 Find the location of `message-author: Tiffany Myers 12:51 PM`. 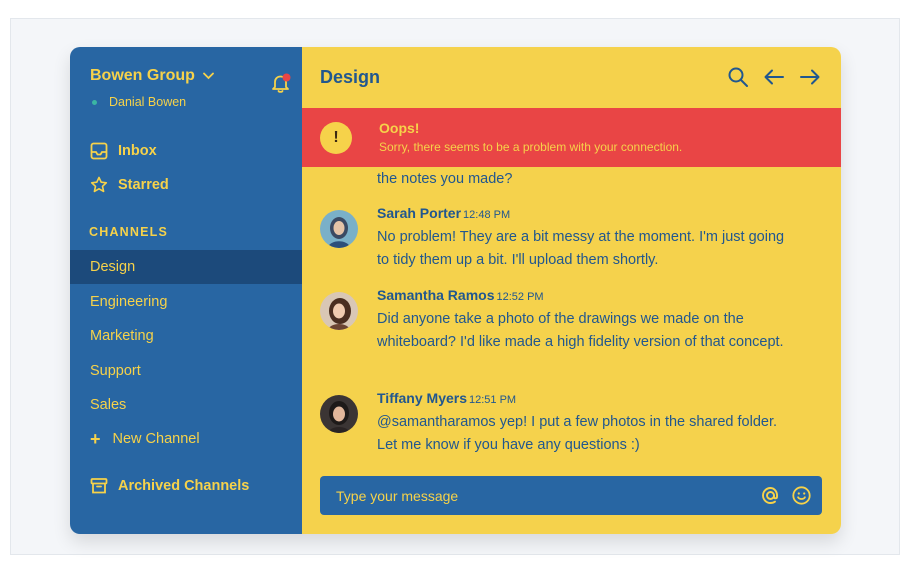

message-author: Tiffany Myers 12:51 PM is located at coordinates (446, 398).